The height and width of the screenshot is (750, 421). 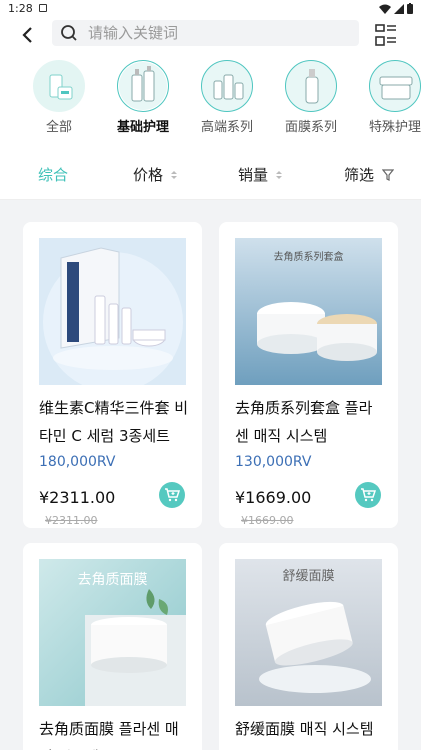 I want to click on sort-sales: 销量, so click(x=260, y=174).